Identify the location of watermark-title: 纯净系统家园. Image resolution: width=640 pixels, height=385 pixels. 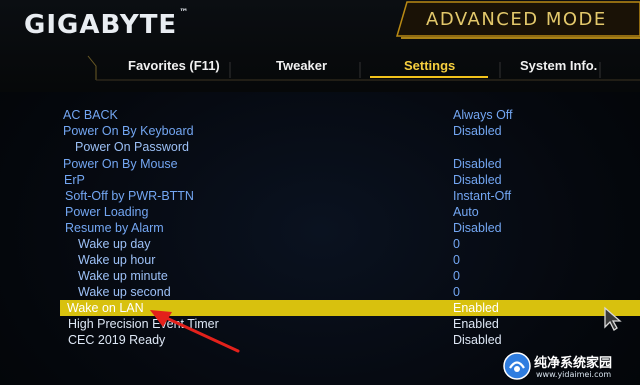
(573, 363).